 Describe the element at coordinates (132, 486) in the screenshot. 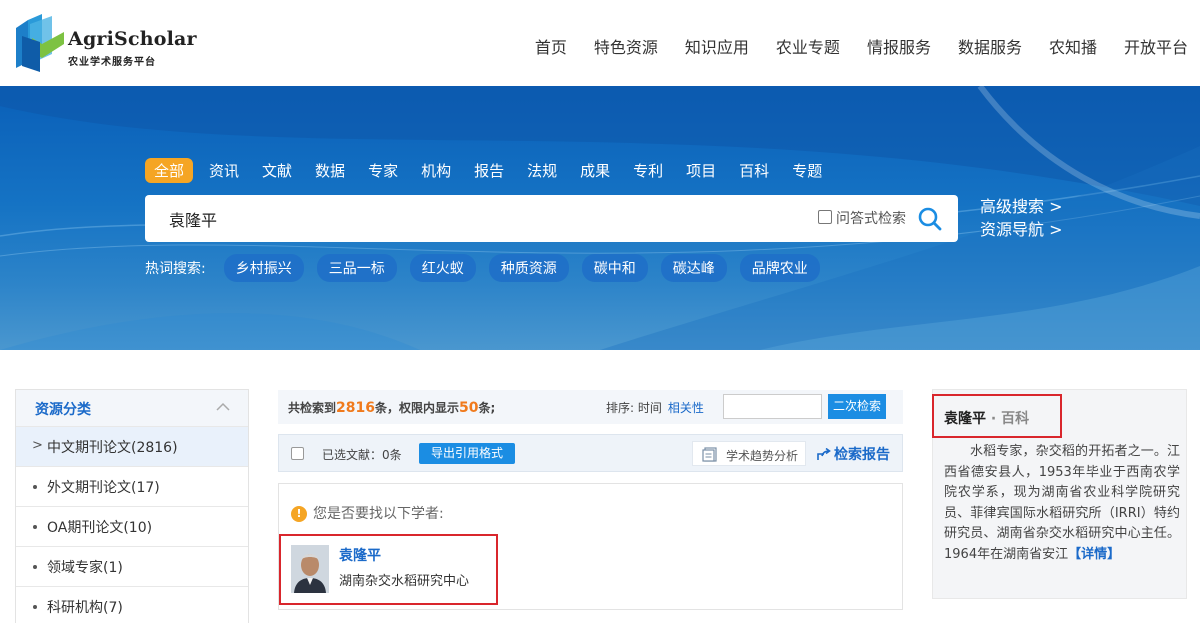

I see `sidebar-item-foreign-journals: 外文期刊论文(17)` at that location.